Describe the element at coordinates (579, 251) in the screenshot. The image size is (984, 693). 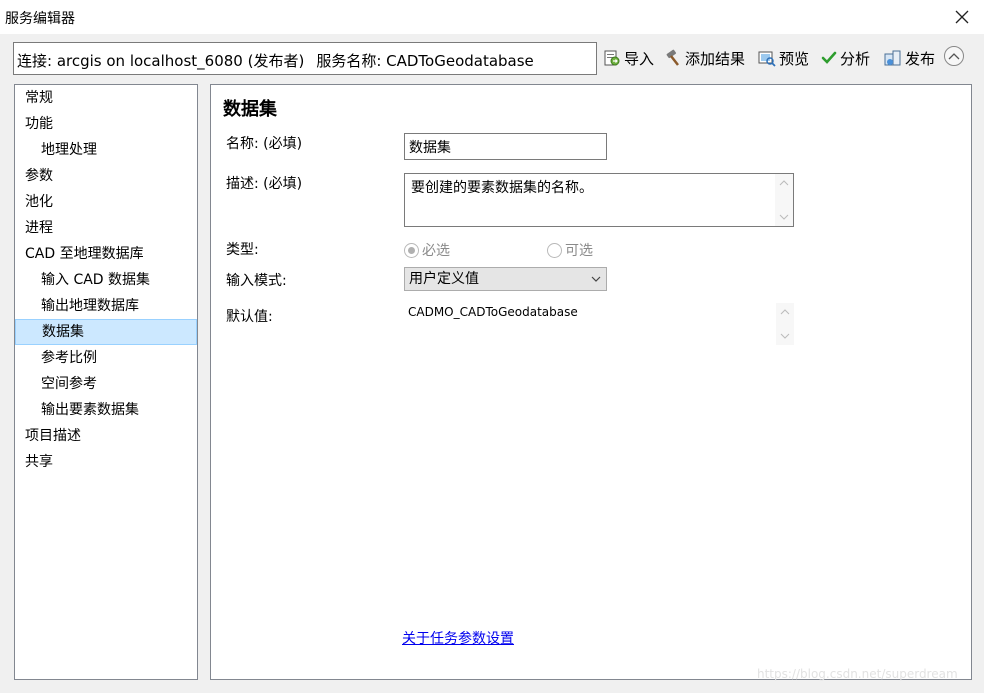
I see `type-optional-label: 可选` at that location.